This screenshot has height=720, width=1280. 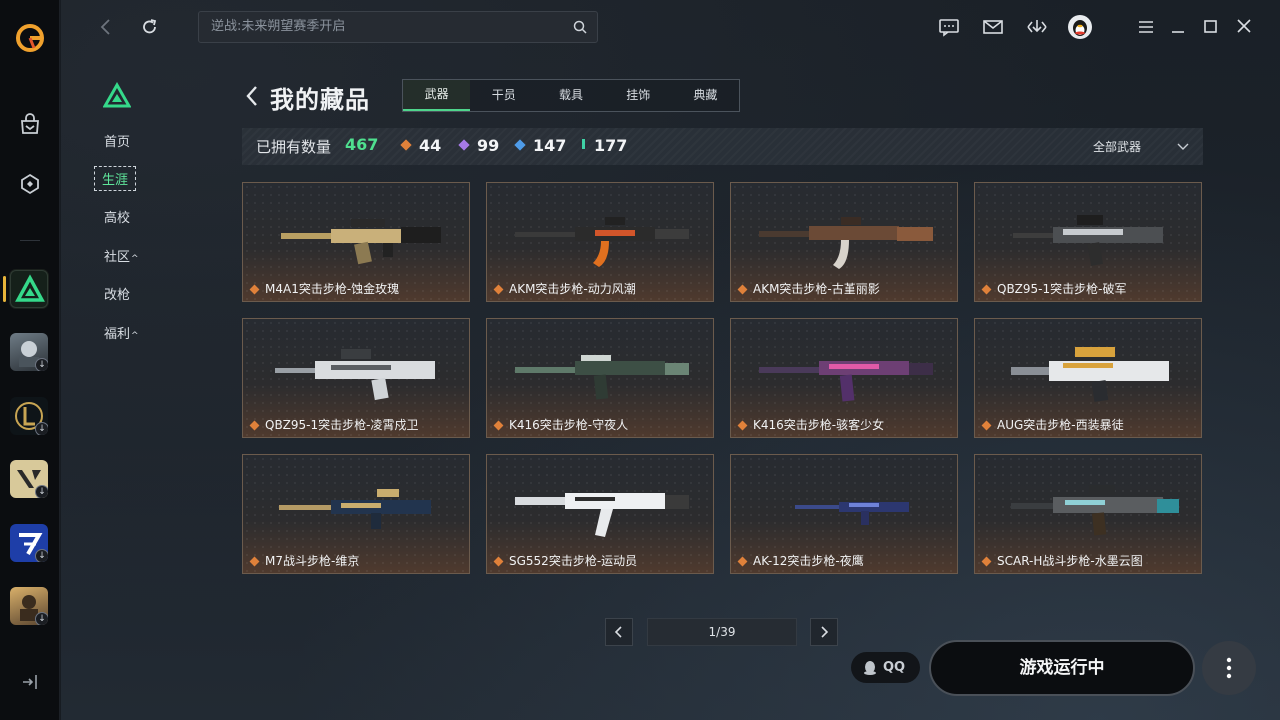 I want to click on game-valorant-icon: ↓, so click(x=29, y=479).